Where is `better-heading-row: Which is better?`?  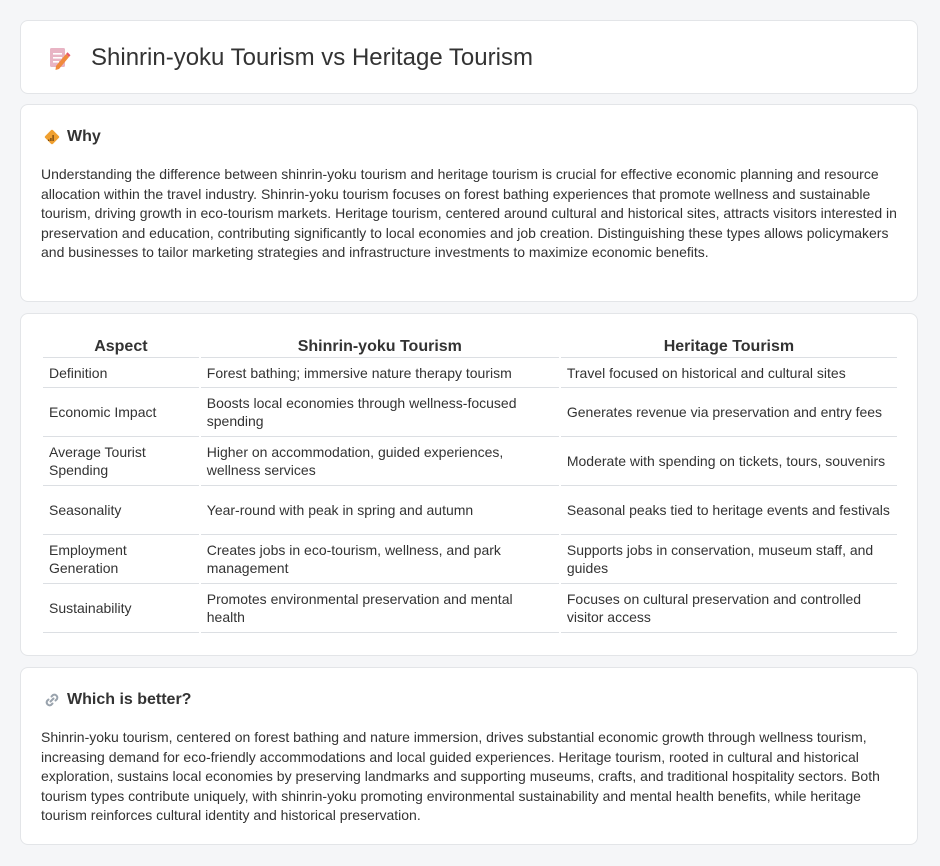
better-heading-row: Which is better? is located at coordinates (117, 700).